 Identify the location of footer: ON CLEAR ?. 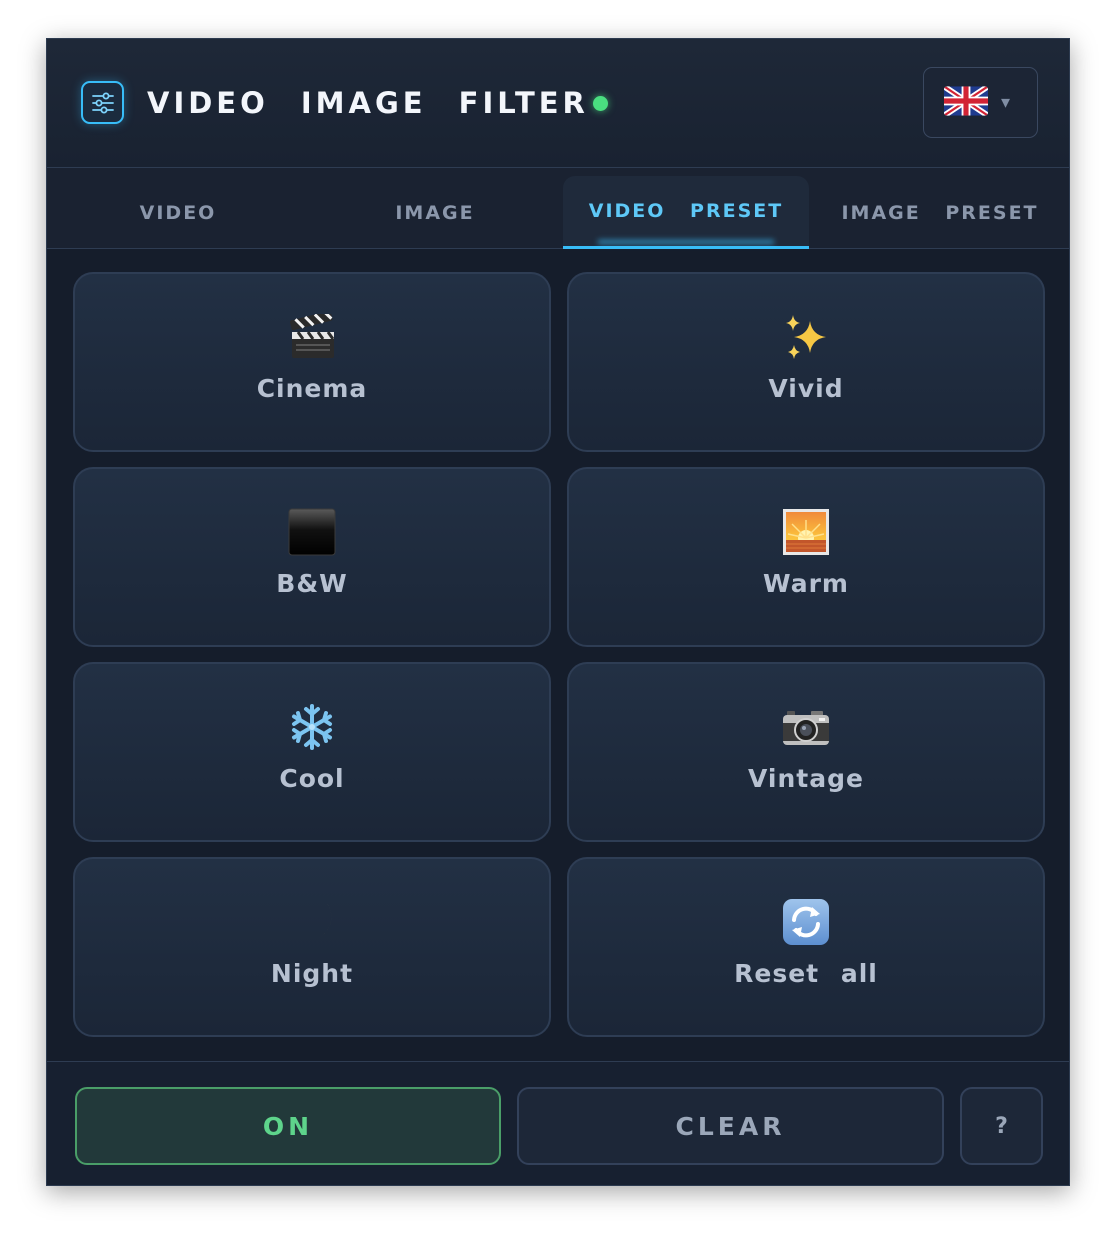
(558, 1123).